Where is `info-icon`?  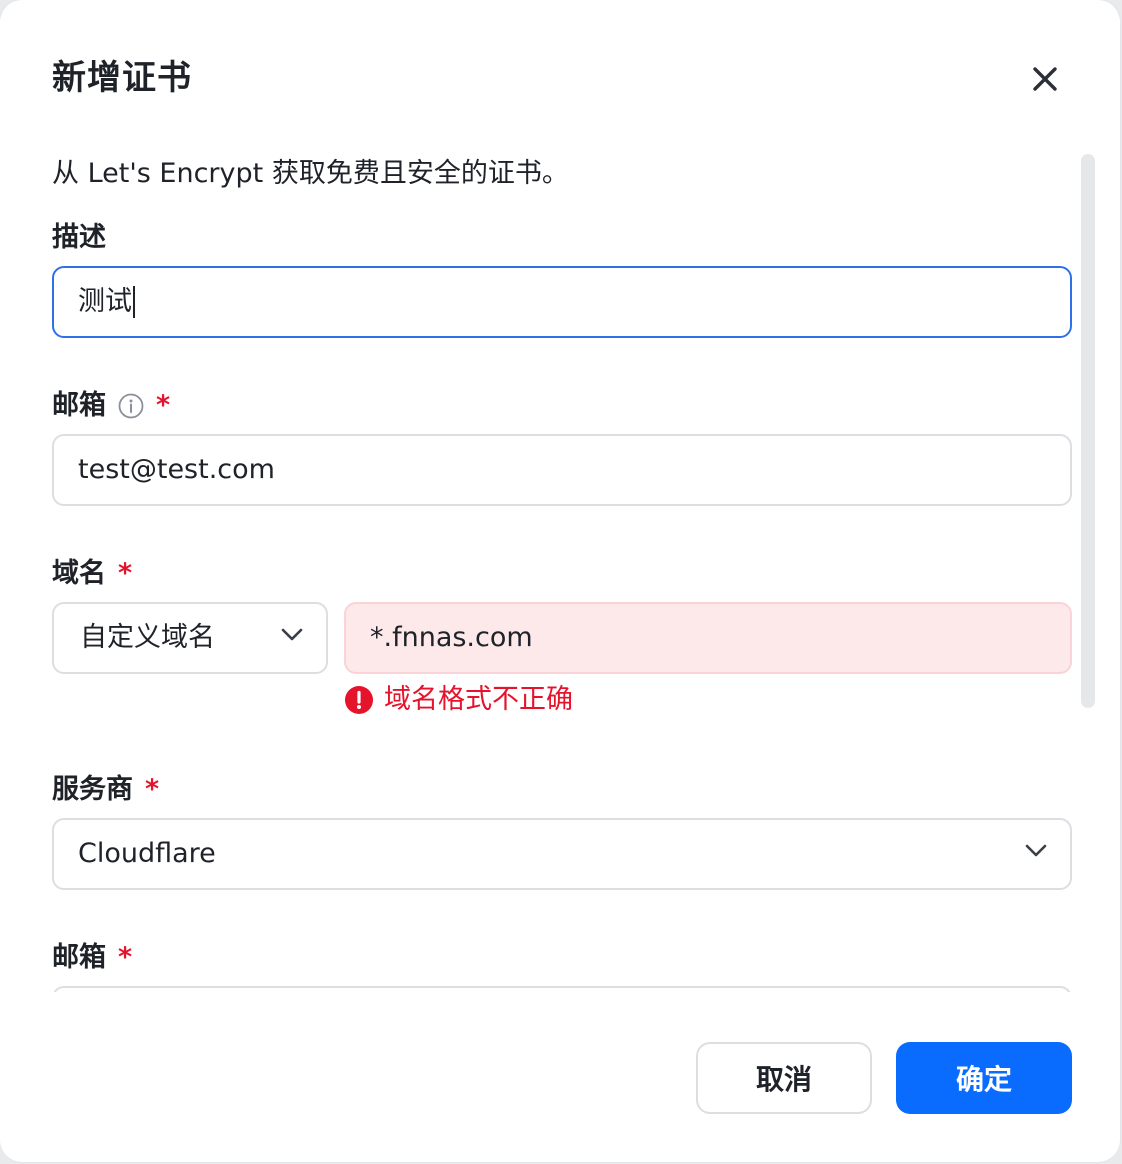
info-icon is located at coordinates (131, 406).